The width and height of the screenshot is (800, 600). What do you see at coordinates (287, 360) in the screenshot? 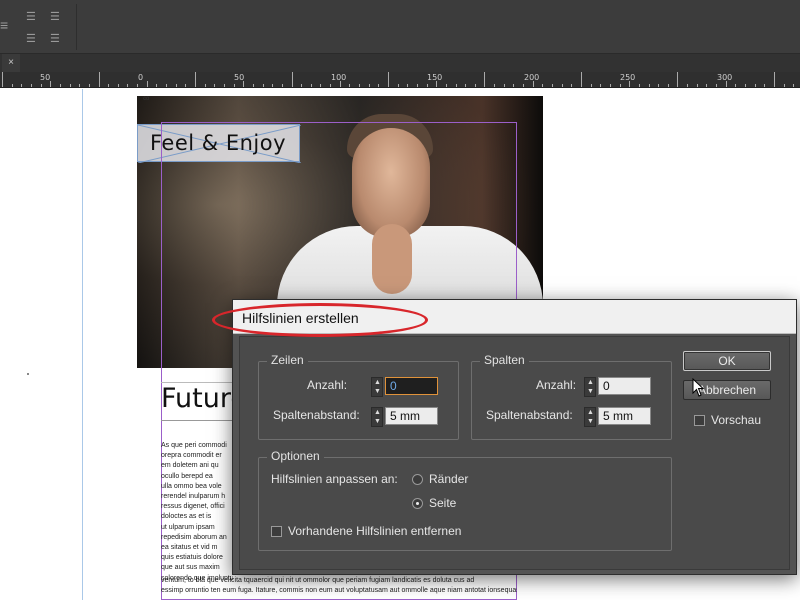
I see `rows-group-title: Zeilen` at bounding box center [287, 360].